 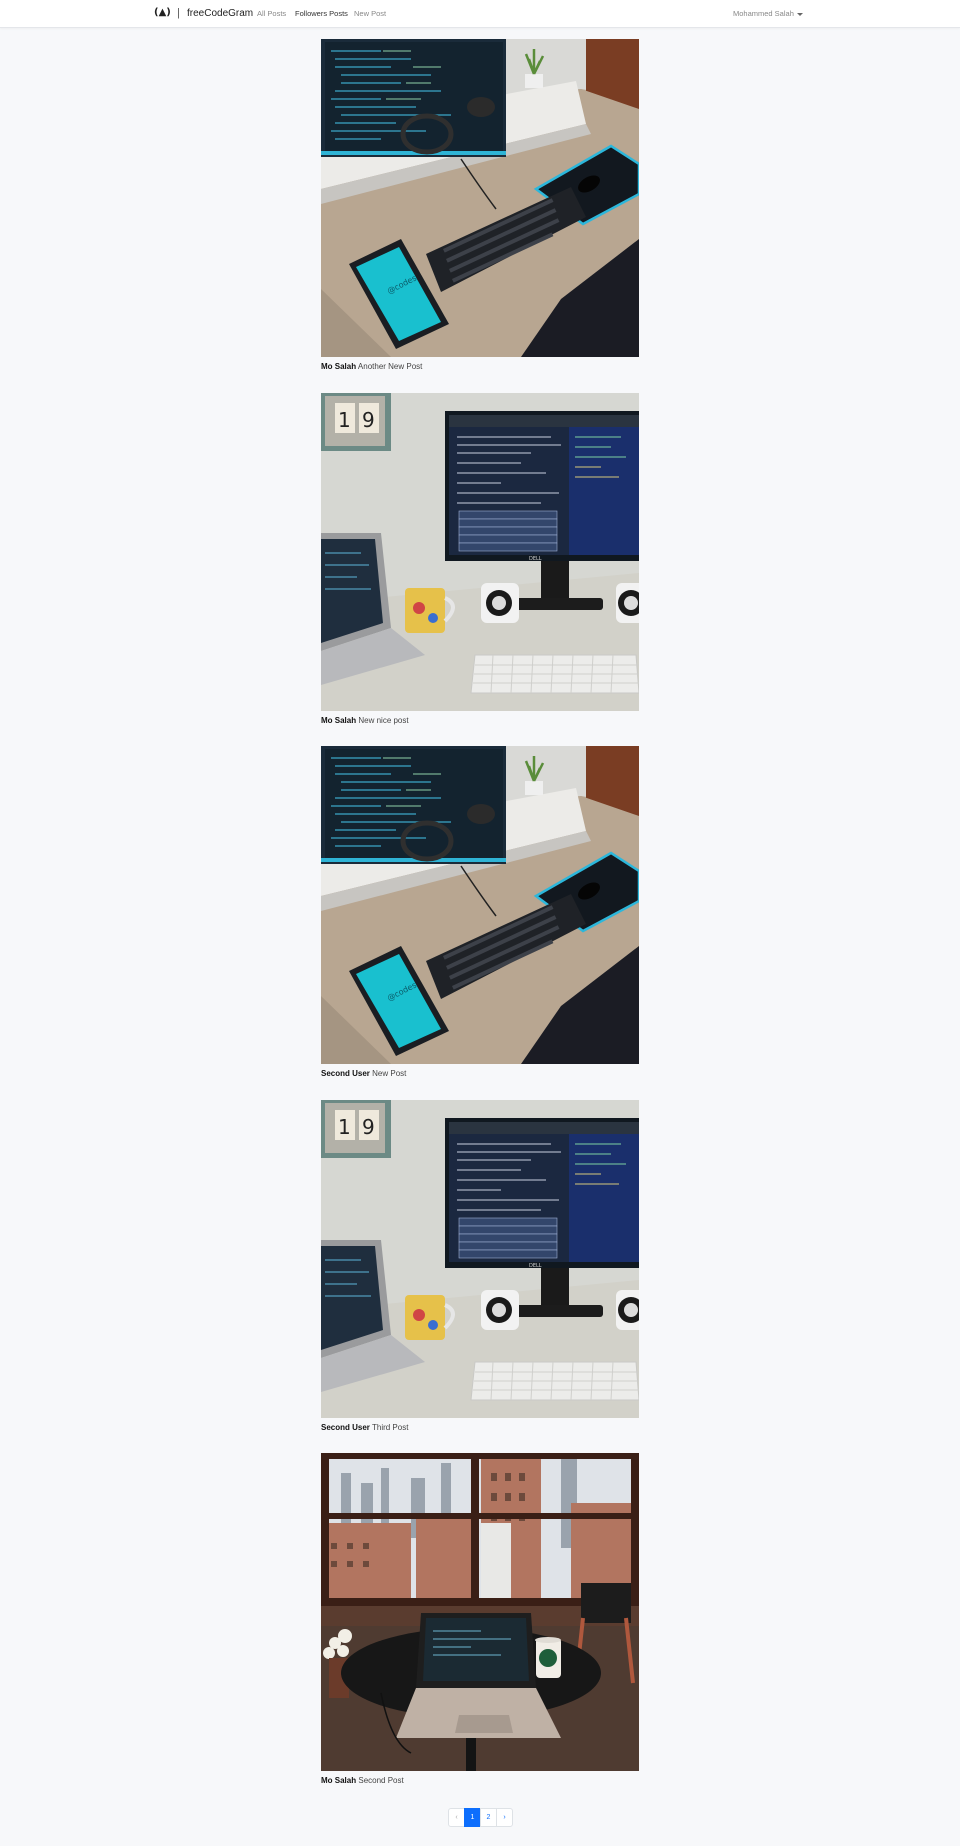 I want to click on post-caption: Mo Salah New nice post, so click(x=365, y=721).